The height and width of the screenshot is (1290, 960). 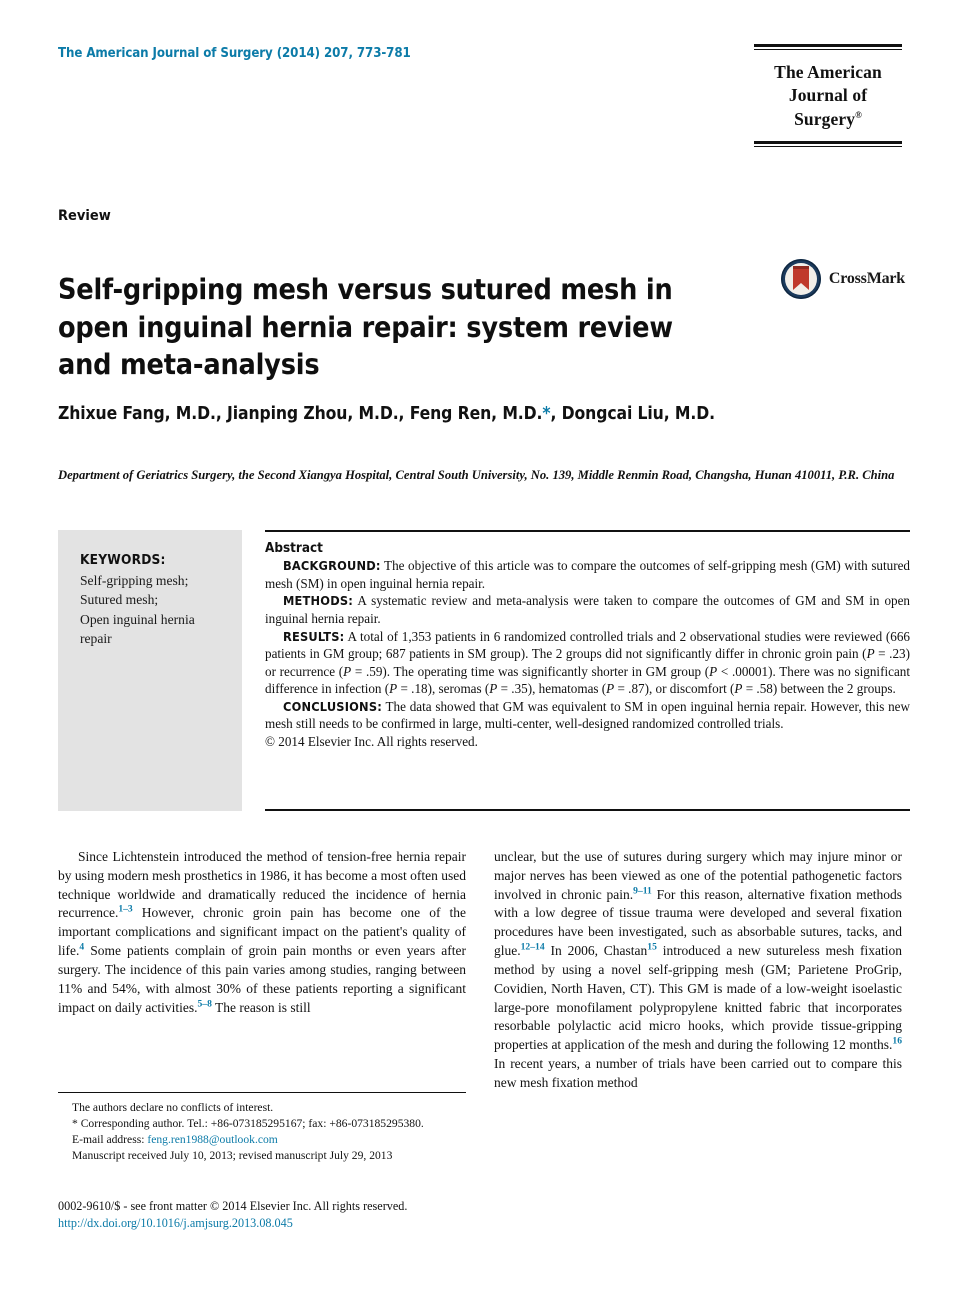 I want to click on journal-logo-line2: Journal of Surgery®, so click(x=828, y=107).